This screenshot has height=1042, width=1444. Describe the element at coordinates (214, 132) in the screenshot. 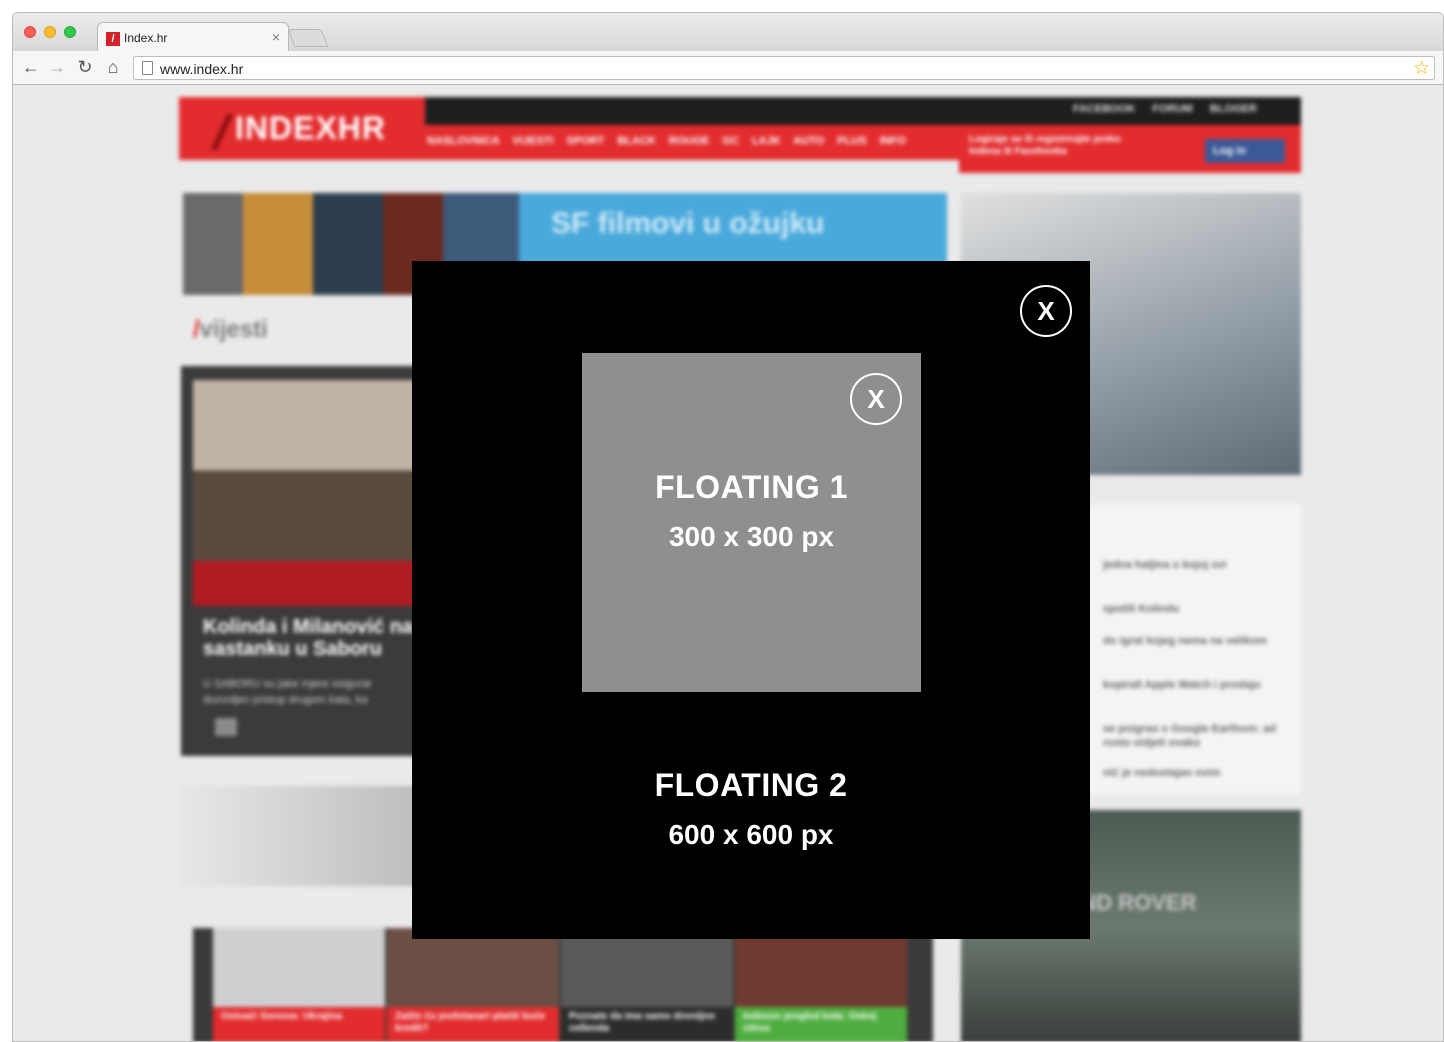

I see `logo-mark-icon` at that location.